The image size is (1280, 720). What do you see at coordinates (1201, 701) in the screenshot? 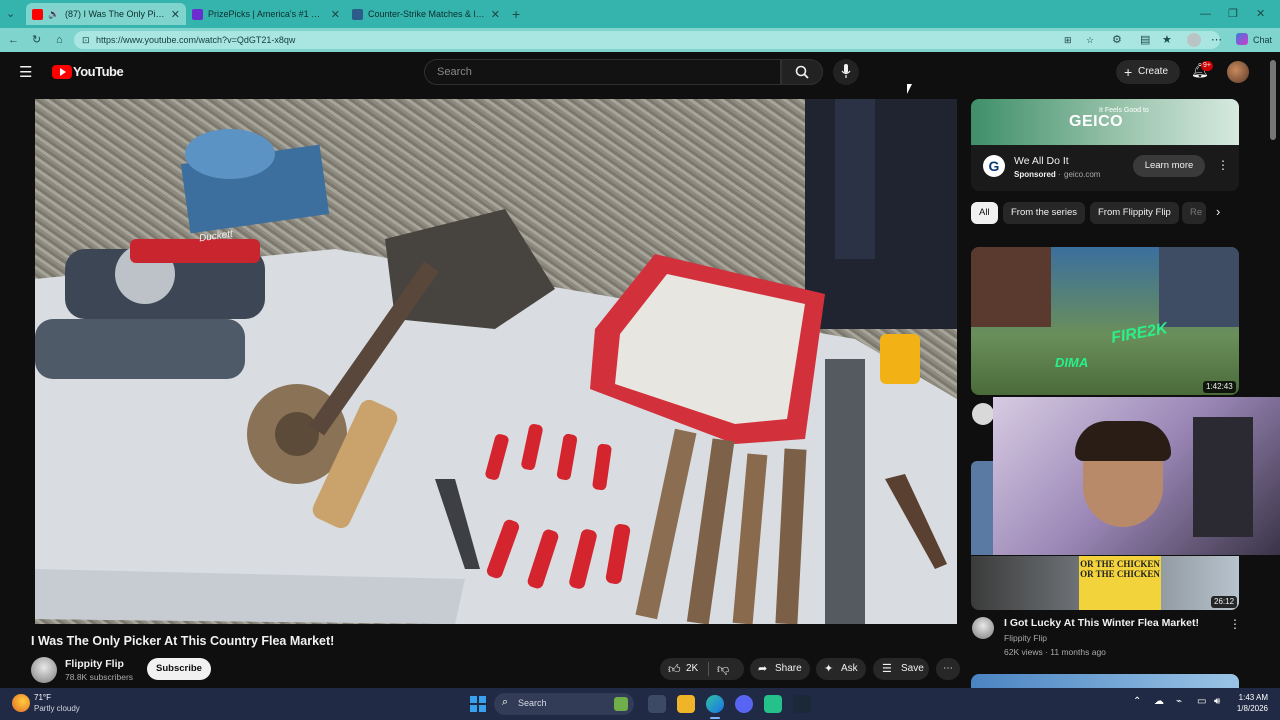
I see `display-icon: ▭` at bounding box center [1201, 701].